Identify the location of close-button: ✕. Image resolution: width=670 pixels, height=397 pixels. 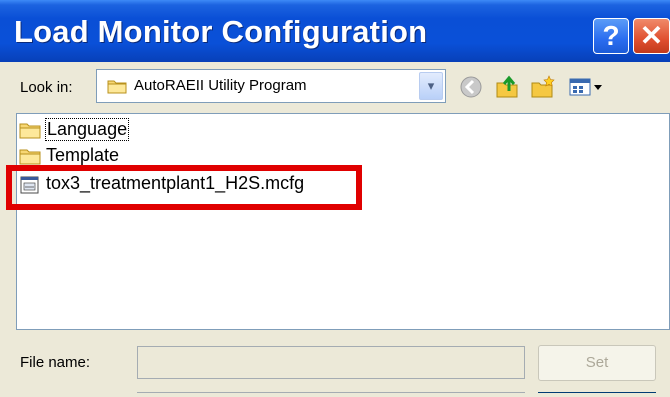
(651, 36).